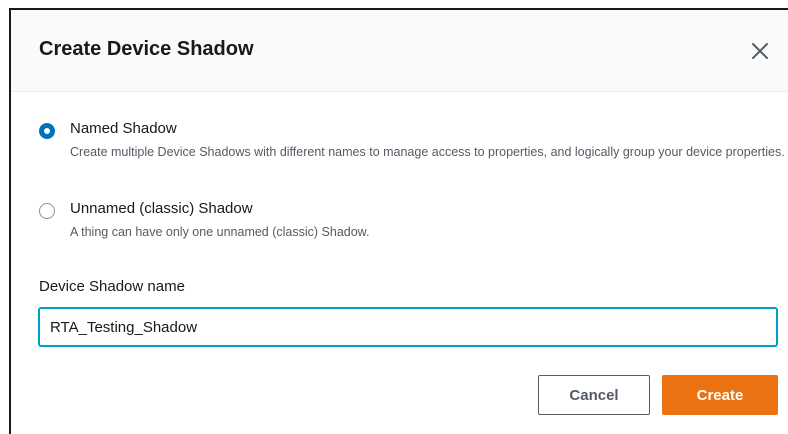 This screenshot has height=434, width=788. What do you see at coordinates (112, 286) in the screenshot?
I see `shadow-name-label: Device Shadow name` at bounding box center [112, 286].